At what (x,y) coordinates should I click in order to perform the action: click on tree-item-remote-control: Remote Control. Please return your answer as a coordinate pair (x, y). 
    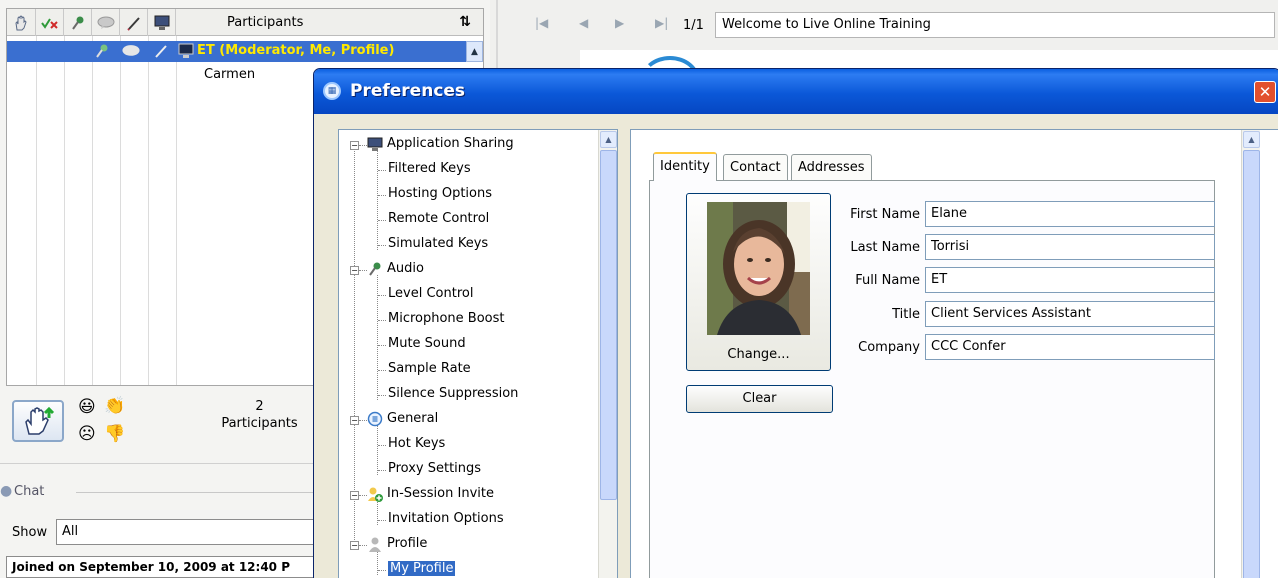
    Looking at the image, I should click on (438, 219).